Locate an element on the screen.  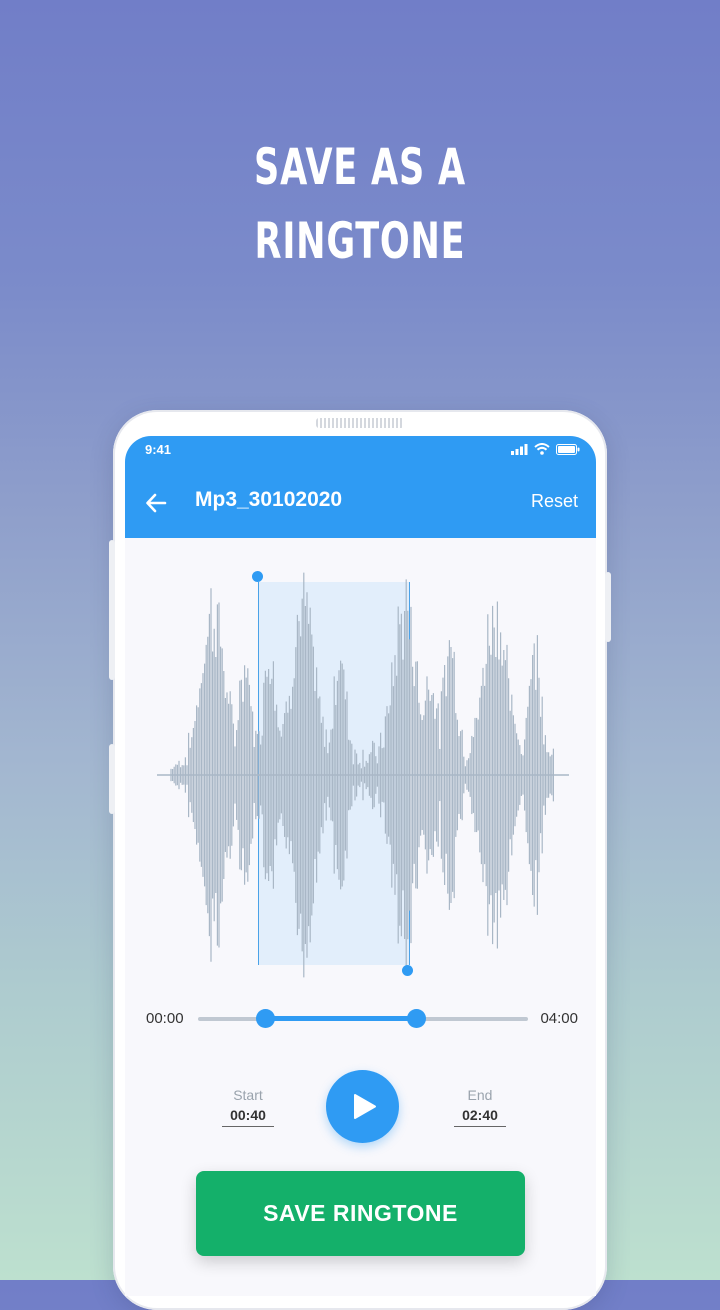
headline-line-2: RINGTONE is located at coordinates (360, 241).